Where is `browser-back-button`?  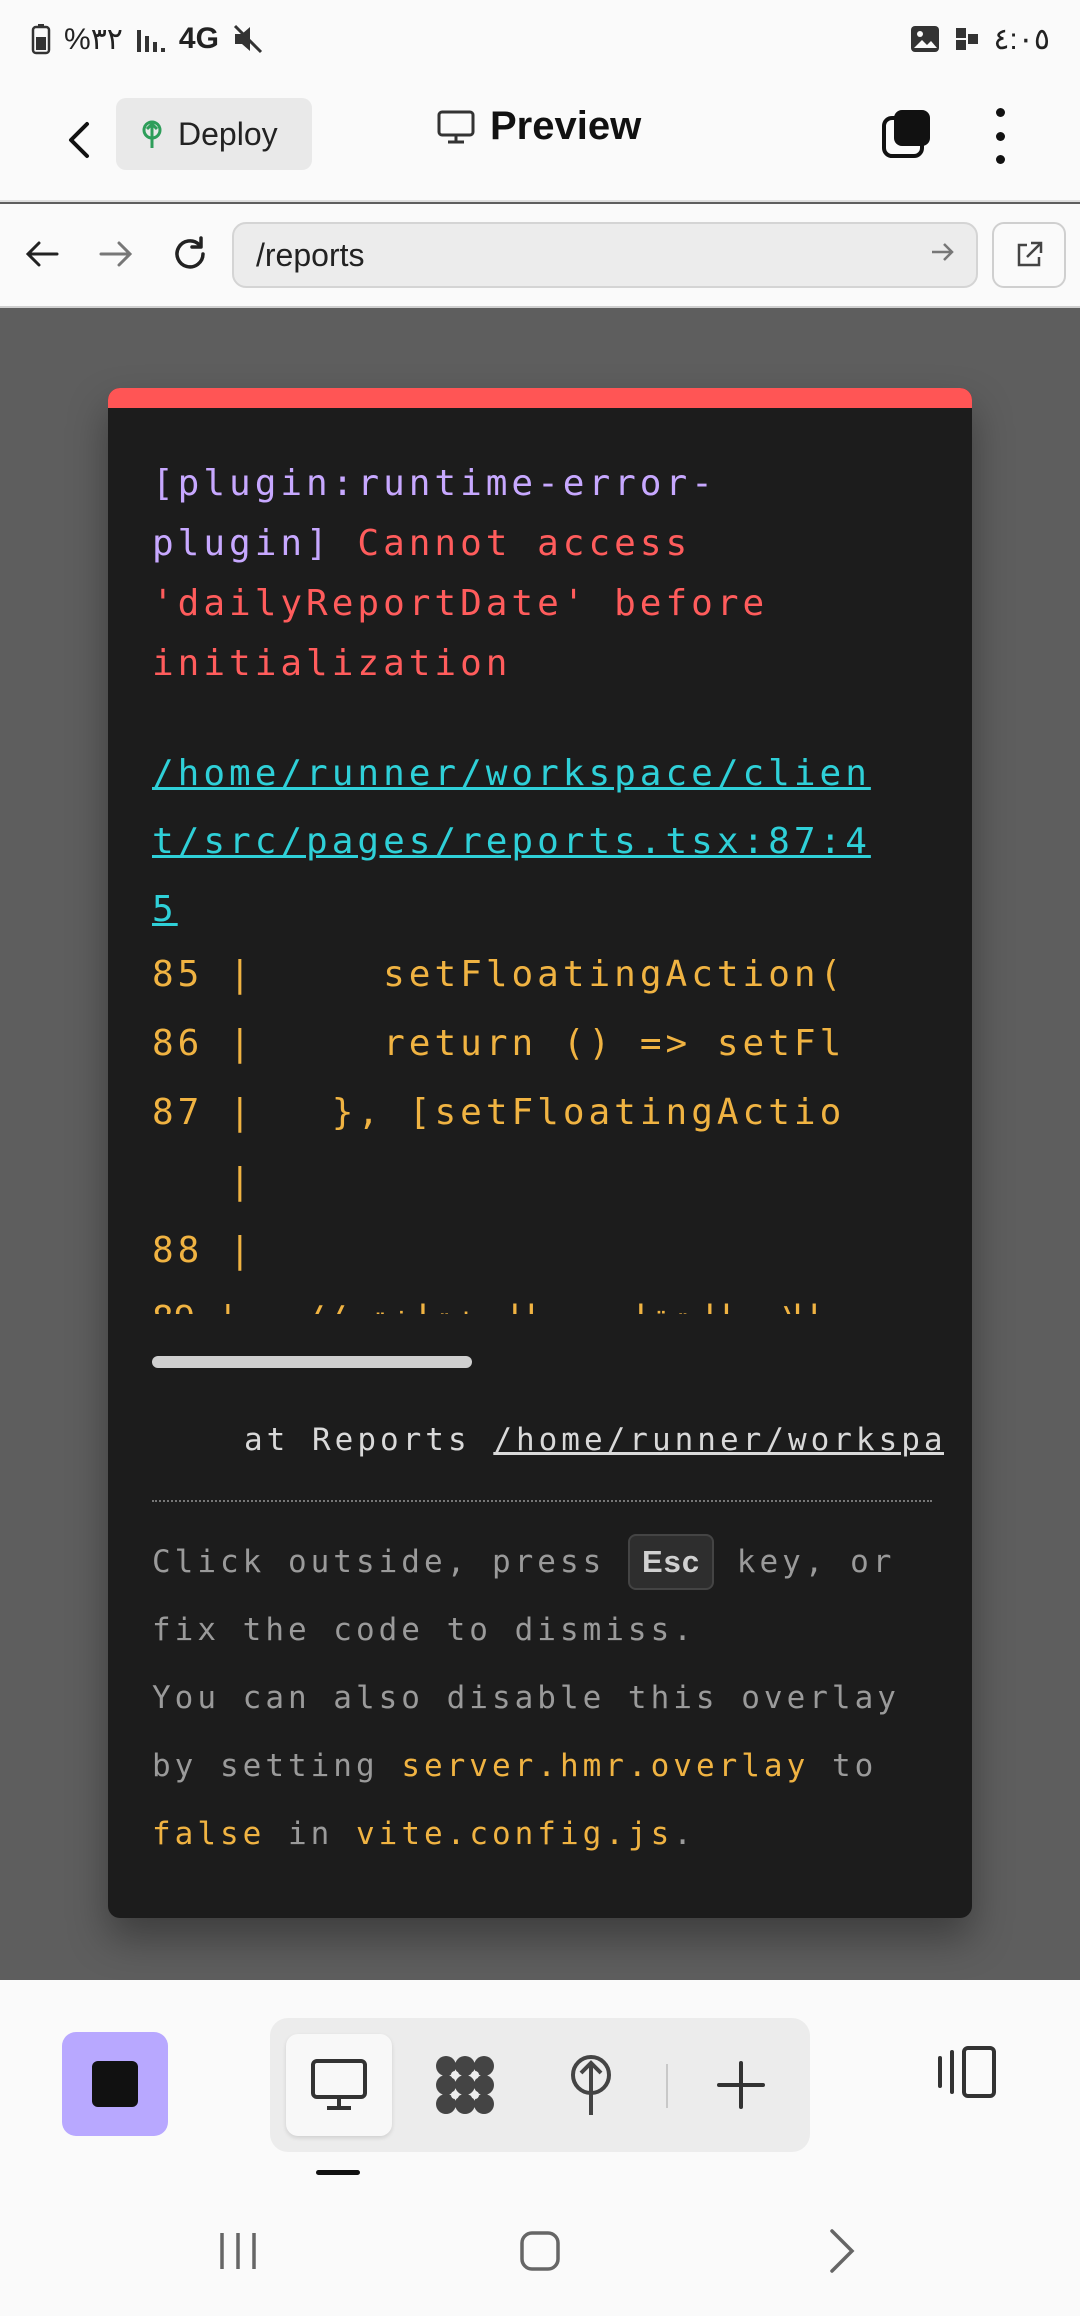 browser-back-button is located at coordinates (42, 254).